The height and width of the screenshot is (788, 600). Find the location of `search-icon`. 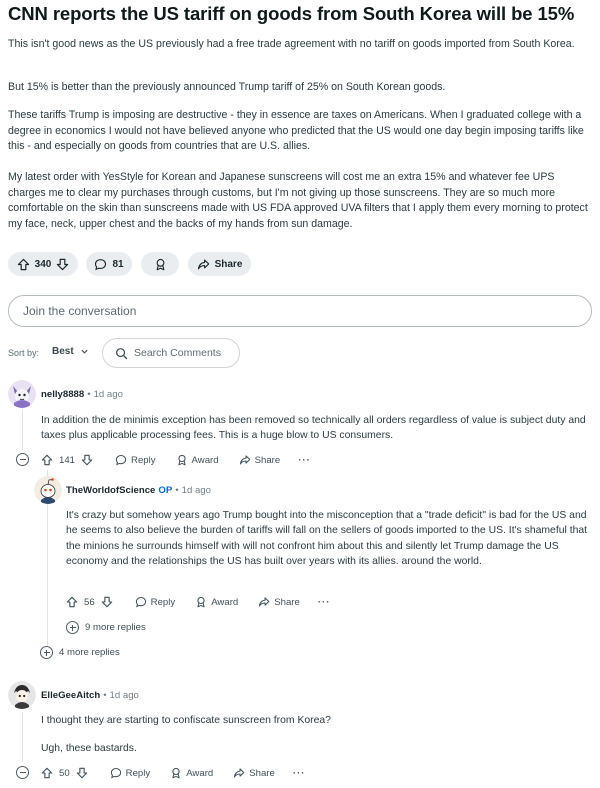

search-icon is located at coordinates (121, 353).